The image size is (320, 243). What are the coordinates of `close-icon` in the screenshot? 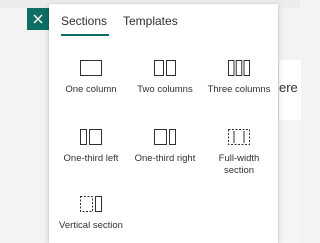 It's located at (38, 19).